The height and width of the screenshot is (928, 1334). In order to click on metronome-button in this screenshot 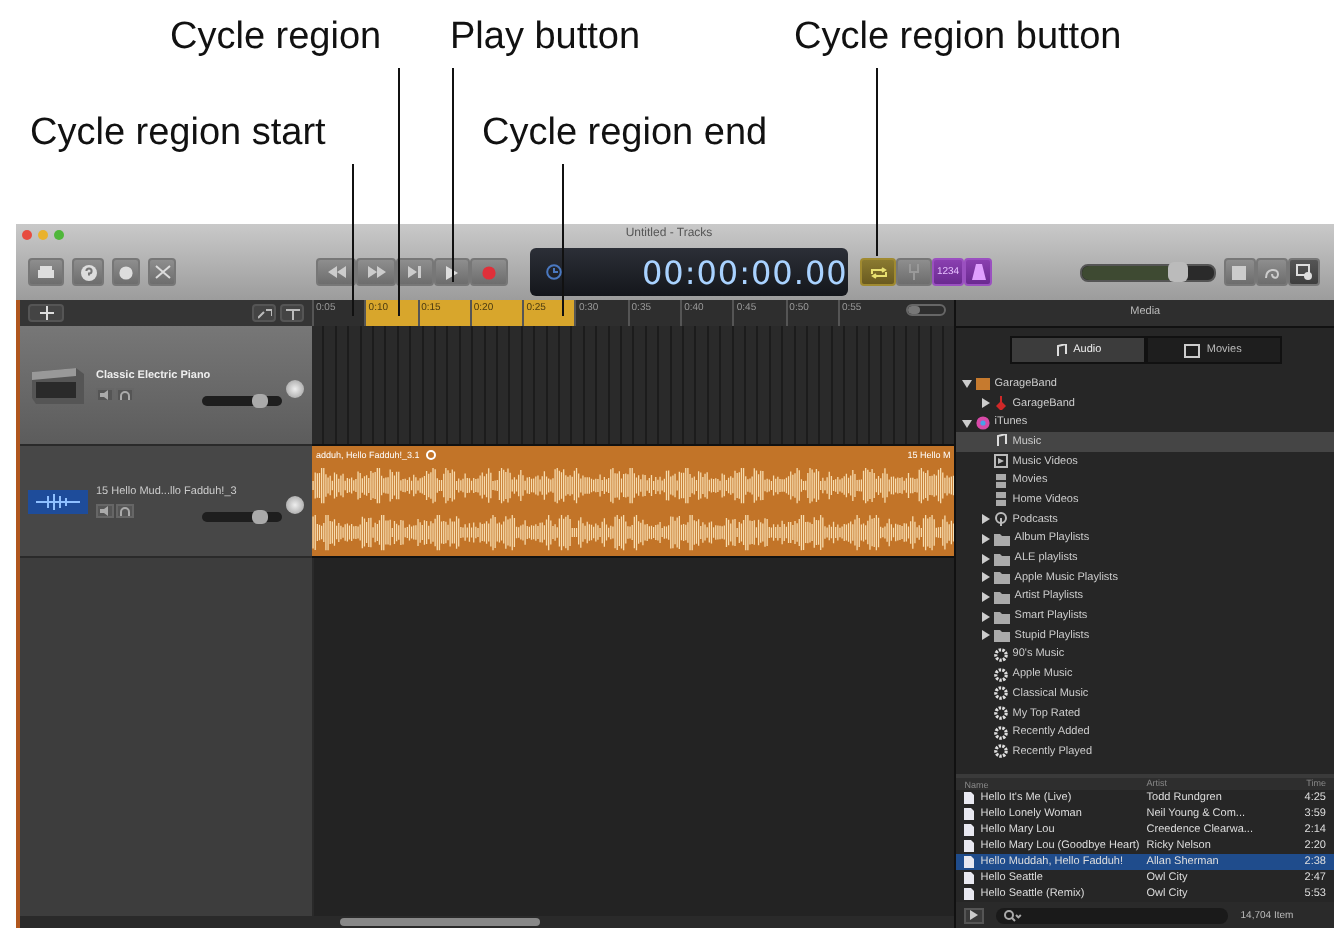, I will do `click(978, 272)`.